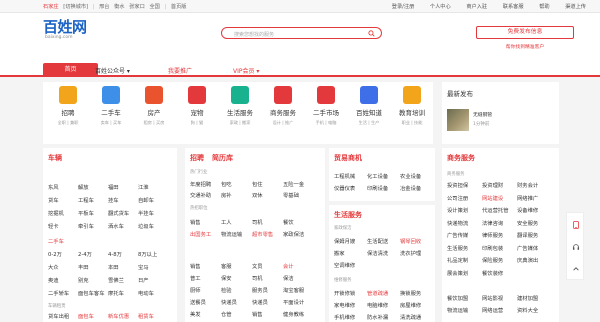  Describe the element at coordinates (576, 247) in the screenshot. I see `headset-icon` at that location.